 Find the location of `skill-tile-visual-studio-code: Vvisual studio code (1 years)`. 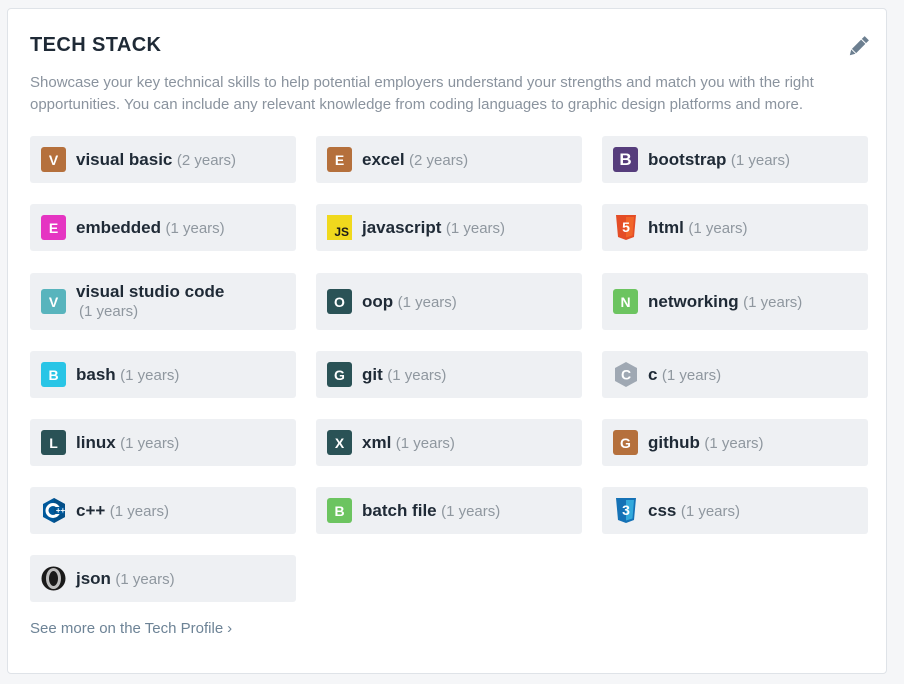

skill-tile-visual-studio-code: Vvisual studio code (1 years) is located at coordinates (163, 301).